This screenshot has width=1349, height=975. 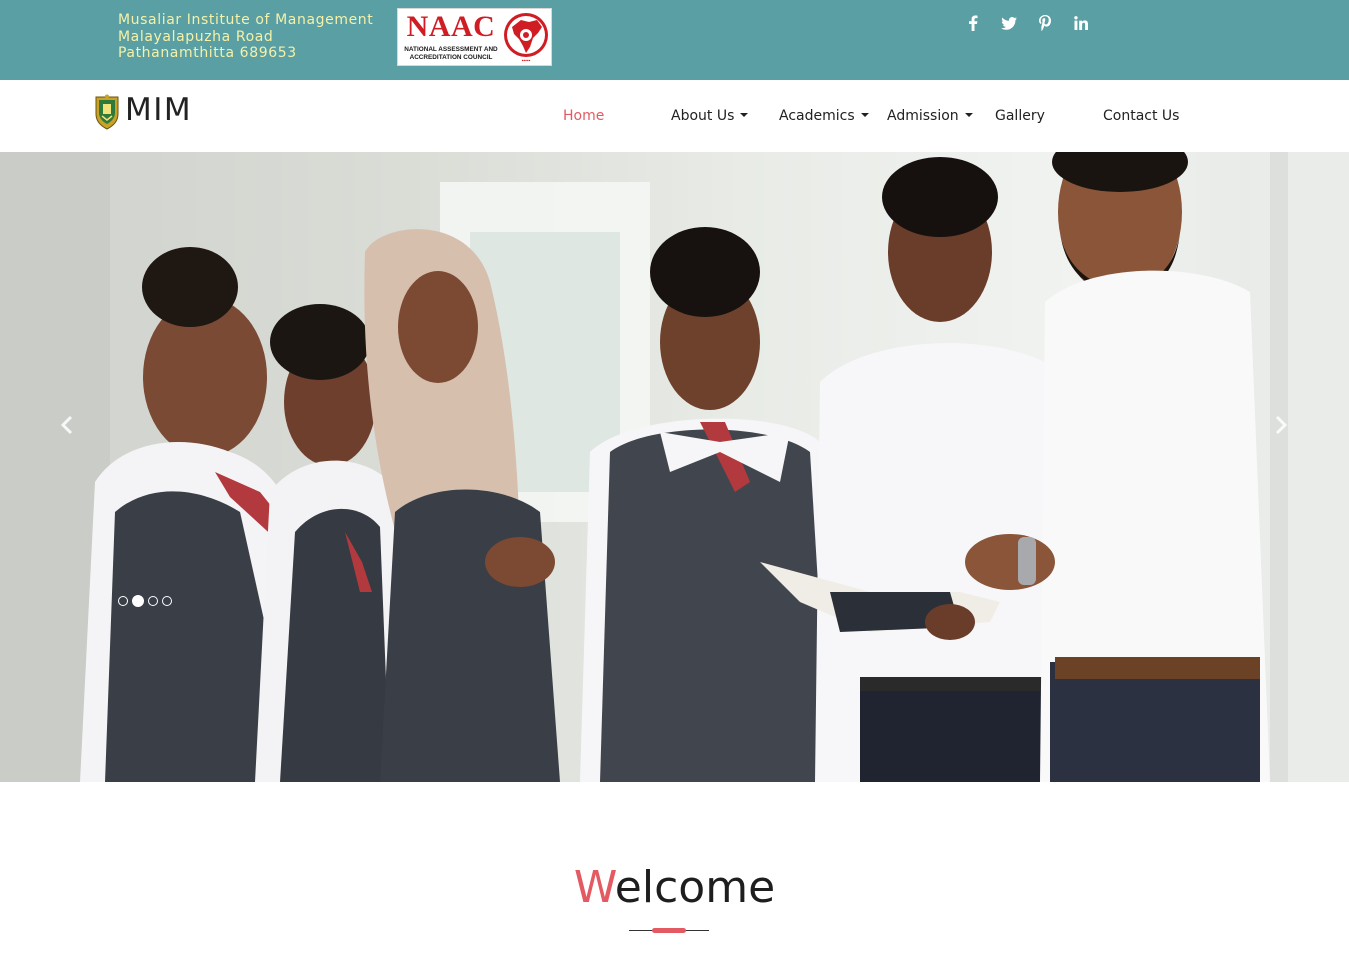 I want to click on nav-gallery-label: Gallery, so click(x=1020, y=116).